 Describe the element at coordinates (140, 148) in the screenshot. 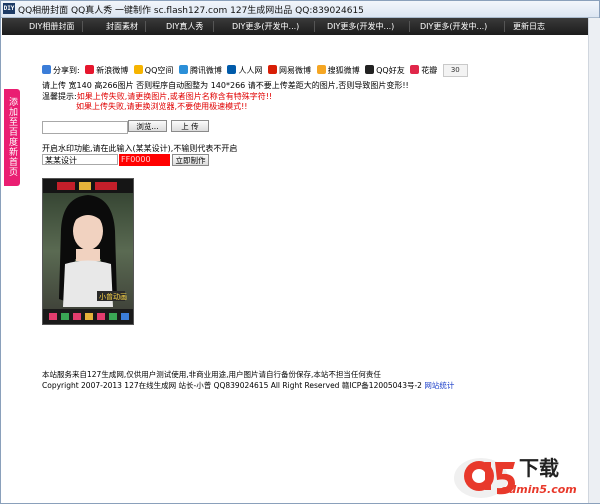

I see `watermark-prompt: 开启水印功能,请在此输入(某某设计),不输则代表不开启` at that location.